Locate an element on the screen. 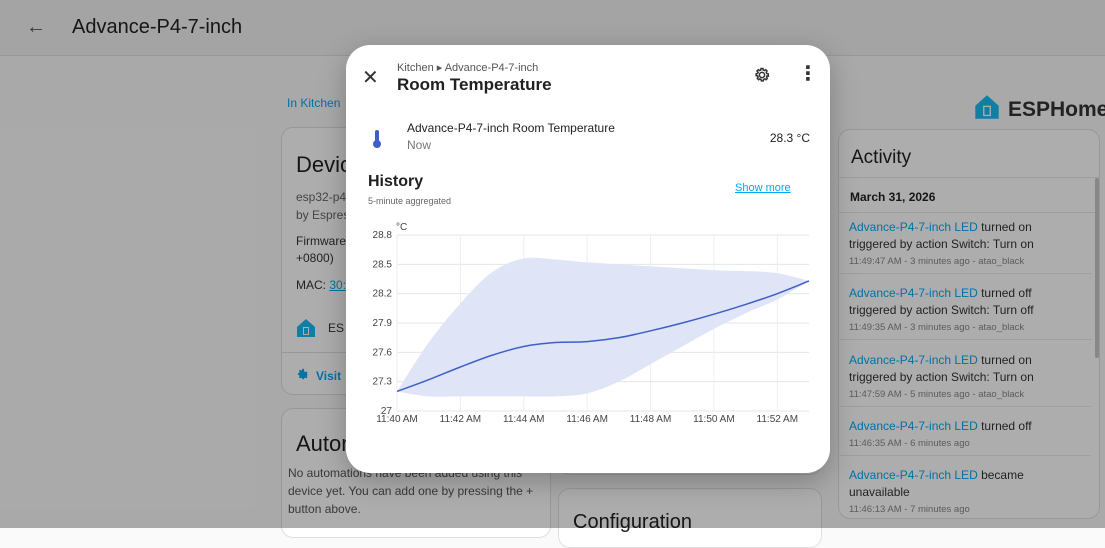  settings-gear-icon is located at coordinates (762, 77).